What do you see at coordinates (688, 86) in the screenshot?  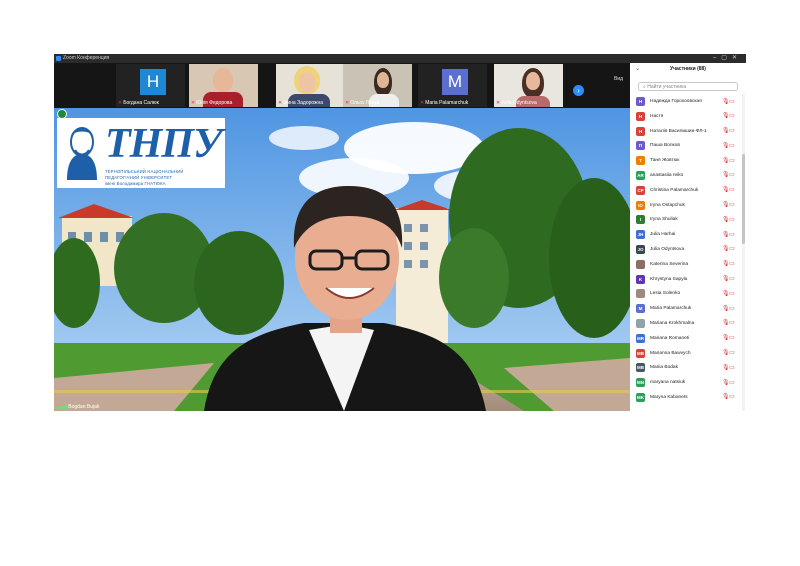 I see `participant-search-input: ⌕ Найти участника` at bounding box center [688, 86].